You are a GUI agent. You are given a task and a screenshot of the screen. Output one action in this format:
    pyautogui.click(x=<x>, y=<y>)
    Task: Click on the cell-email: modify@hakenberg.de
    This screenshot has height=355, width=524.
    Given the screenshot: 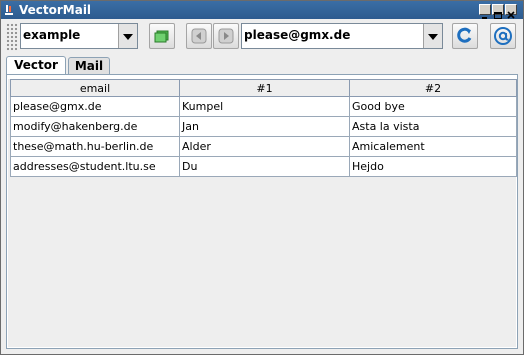 What is the action you would take?
    pyautogui.click(x=95, y=126)
    